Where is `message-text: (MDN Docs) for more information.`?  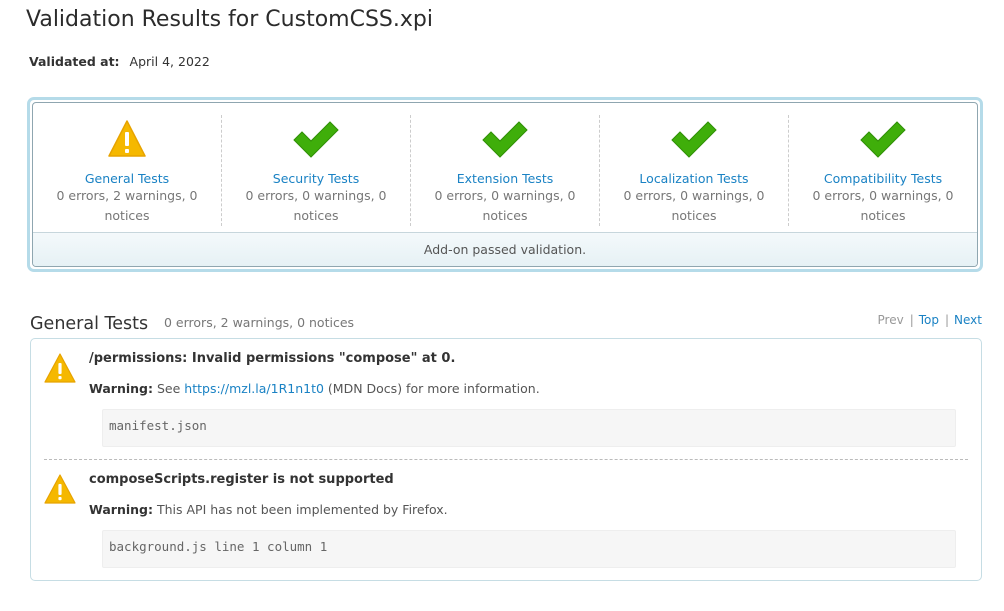 message-text: (MDN Docs) for more information. is located at coordinates (433, 388).